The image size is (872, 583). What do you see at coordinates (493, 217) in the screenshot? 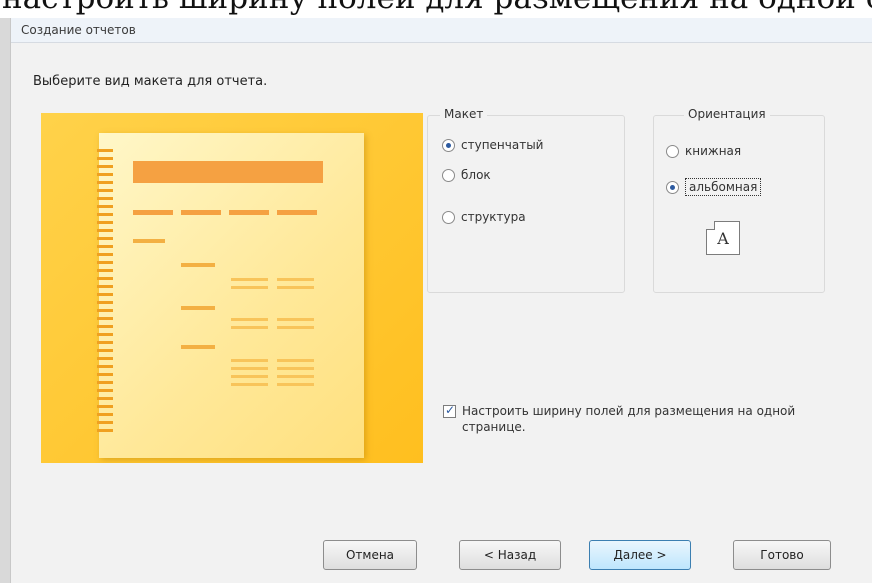
I see `layout-option-label: структура` at bounding box center [493, 217].